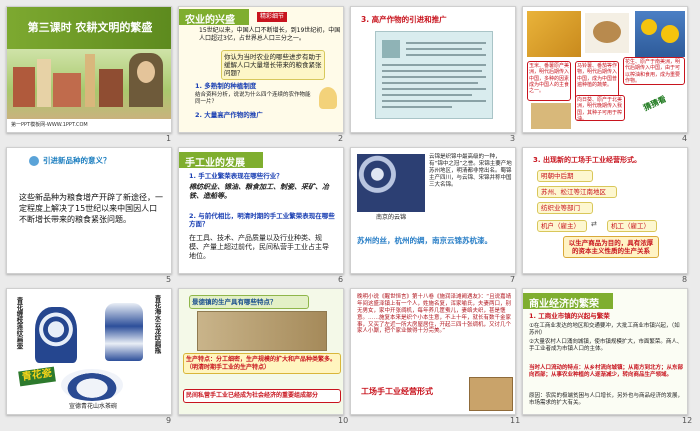 Image resolution: width=700 pixels, height=431 pixels. What do you see at coordinates (262, 363) in the screenshot?
I see `production-features: 生产特点：分工细密，生产规模的扩大和产品种类繁多。（明清时期手工业的生产特点）` at bounding box center [262, 363].